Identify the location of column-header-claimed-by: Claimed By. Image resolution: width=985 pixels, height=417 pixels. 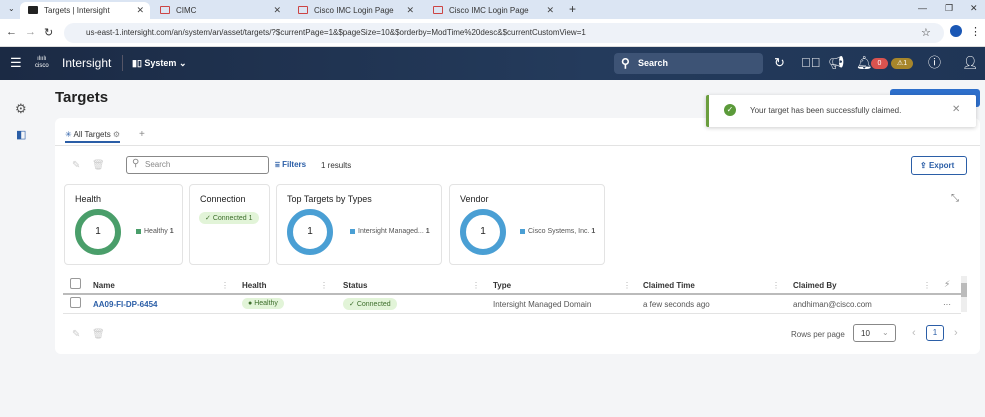
(815, 285).